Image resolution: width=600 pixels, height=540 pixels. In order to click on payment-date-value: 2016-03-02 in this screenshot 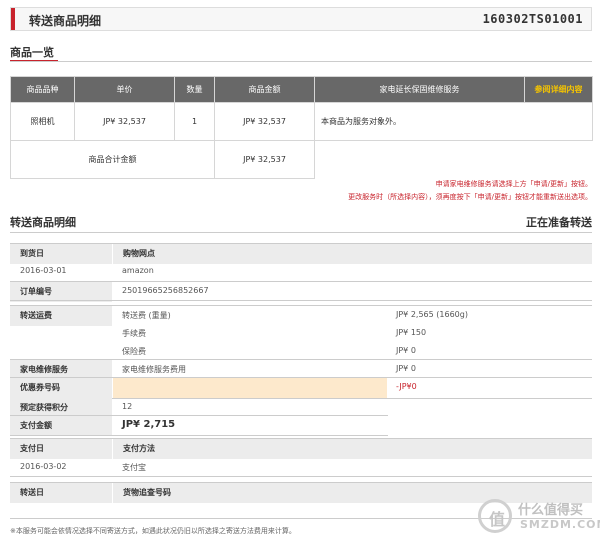, I will do `click(43, 466)`.